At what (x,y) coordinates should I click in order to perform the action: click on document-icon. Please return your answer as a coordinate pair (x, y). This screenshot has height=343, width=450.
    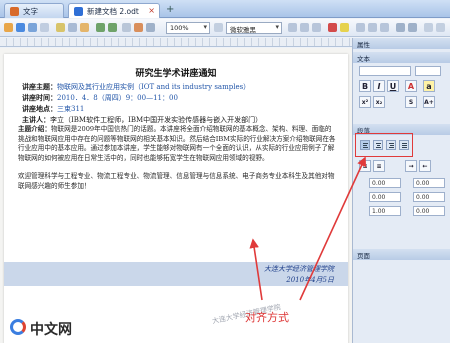
    Looking at the image, I should click on (78, 11).